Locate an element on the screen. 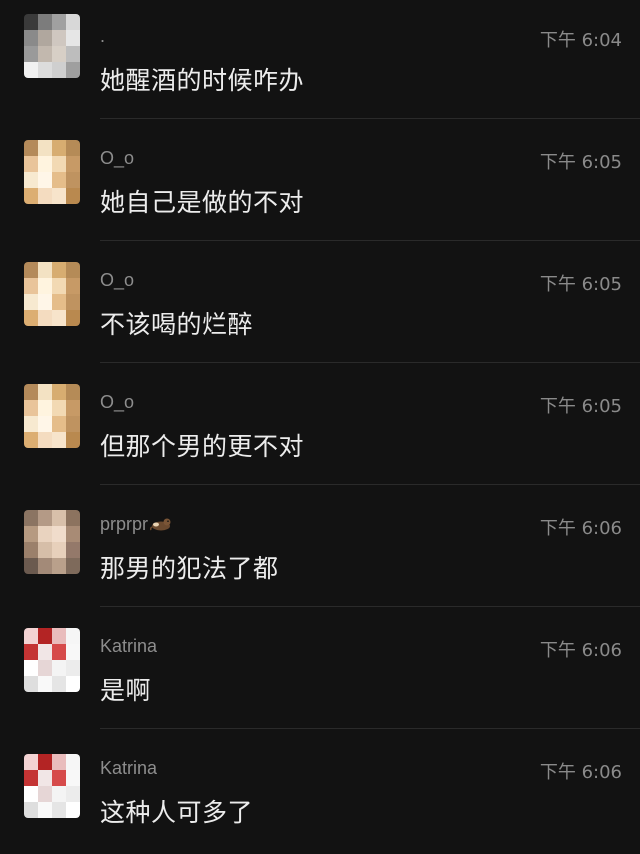 This screenshot has height=854, width=640. sender-name-text: prprpr is located at coordinates (124, 524).